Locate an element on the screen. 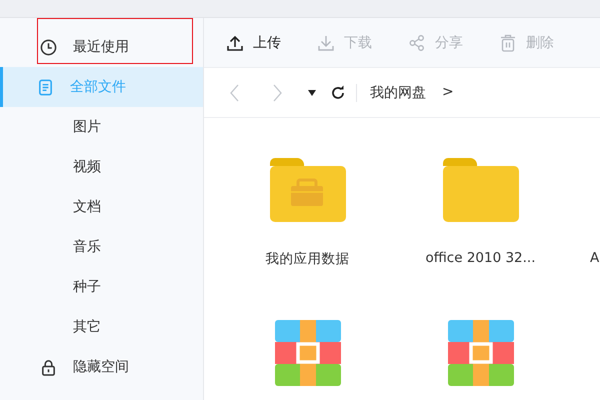 The image size is (600, 400). file-name: 我的应用数据 is located at coordinates (308, 259).